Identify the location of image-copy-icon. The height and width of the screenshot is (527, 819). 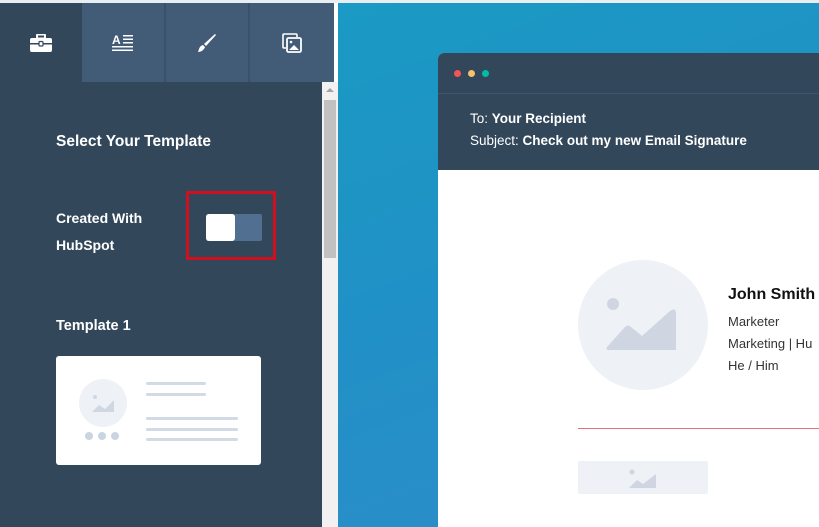
(292, 42).